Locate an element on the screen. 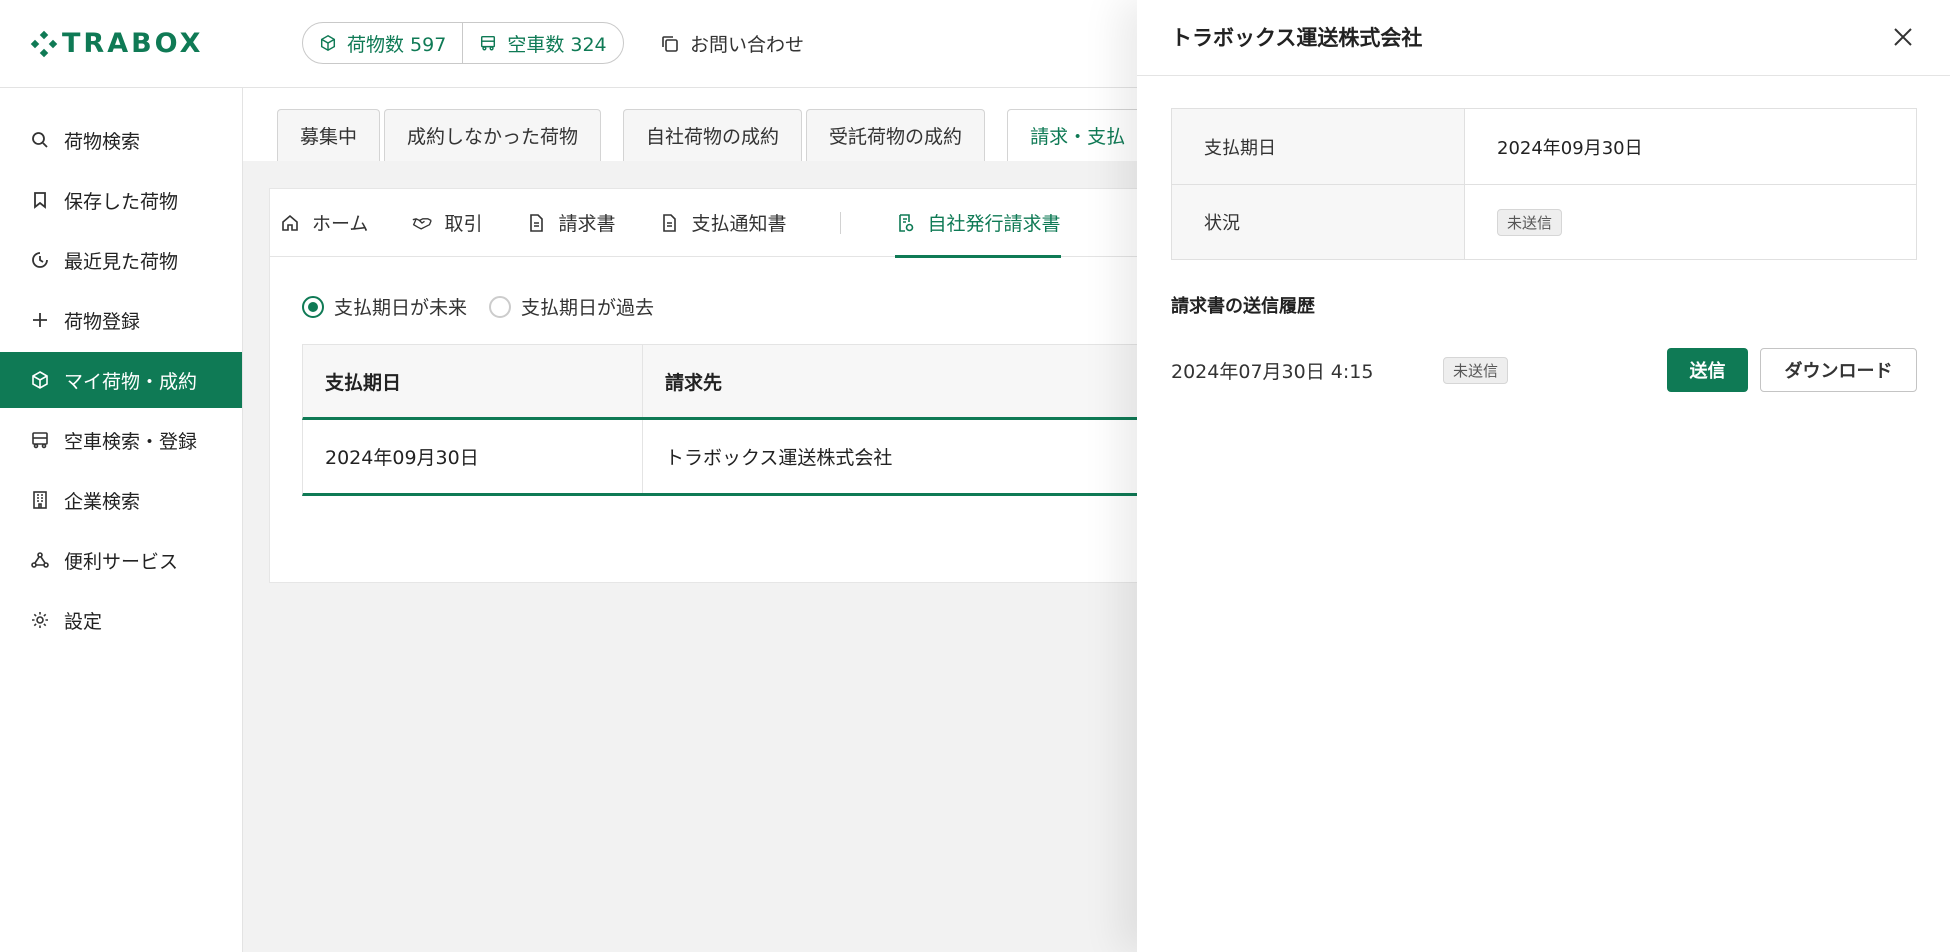 Image resolution: width=1950 pixels, height=952 pixels. detail-row-due-date: 支払期日 2024年09月30日 is located at coordinates (1544, 146).